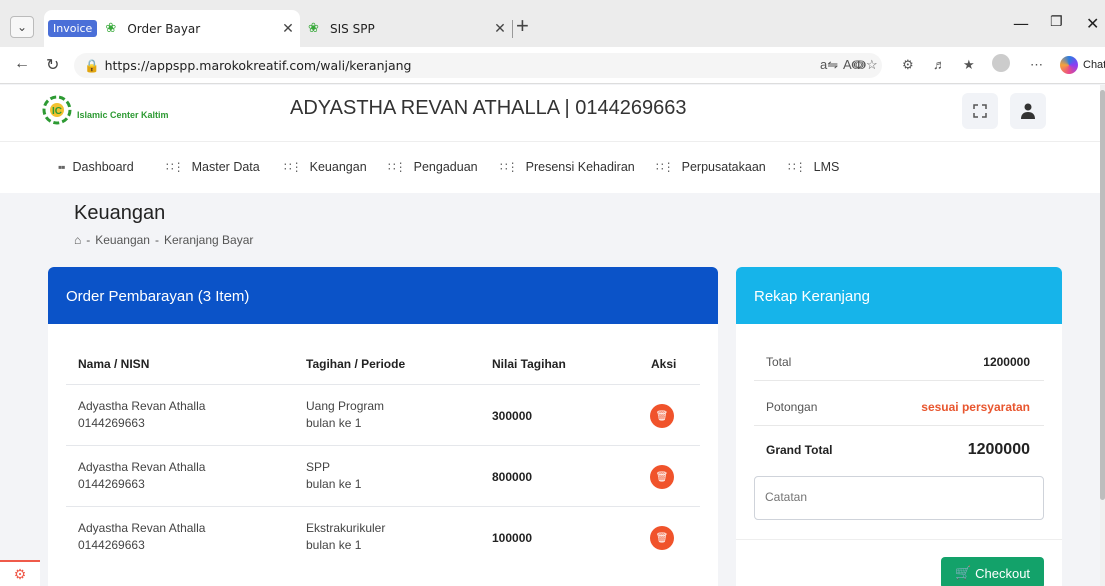  Describe the element at coordinates (122, 240) in the screenshot. I see `breadcrumb-keuangan: Keuangan` at that location.